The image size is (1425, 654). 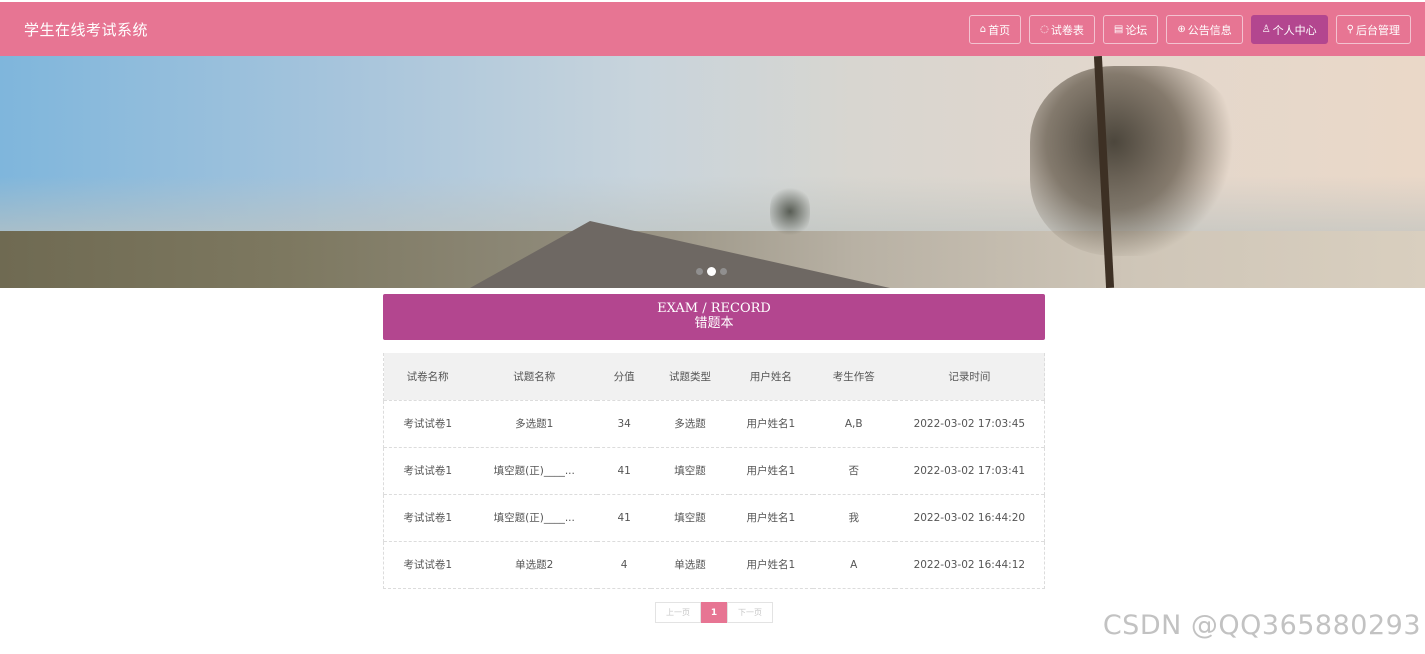 What do you see at coordinates (624, 376) in the screenshot?
I see `column-header: 分值` at bounding box center [624, 376].